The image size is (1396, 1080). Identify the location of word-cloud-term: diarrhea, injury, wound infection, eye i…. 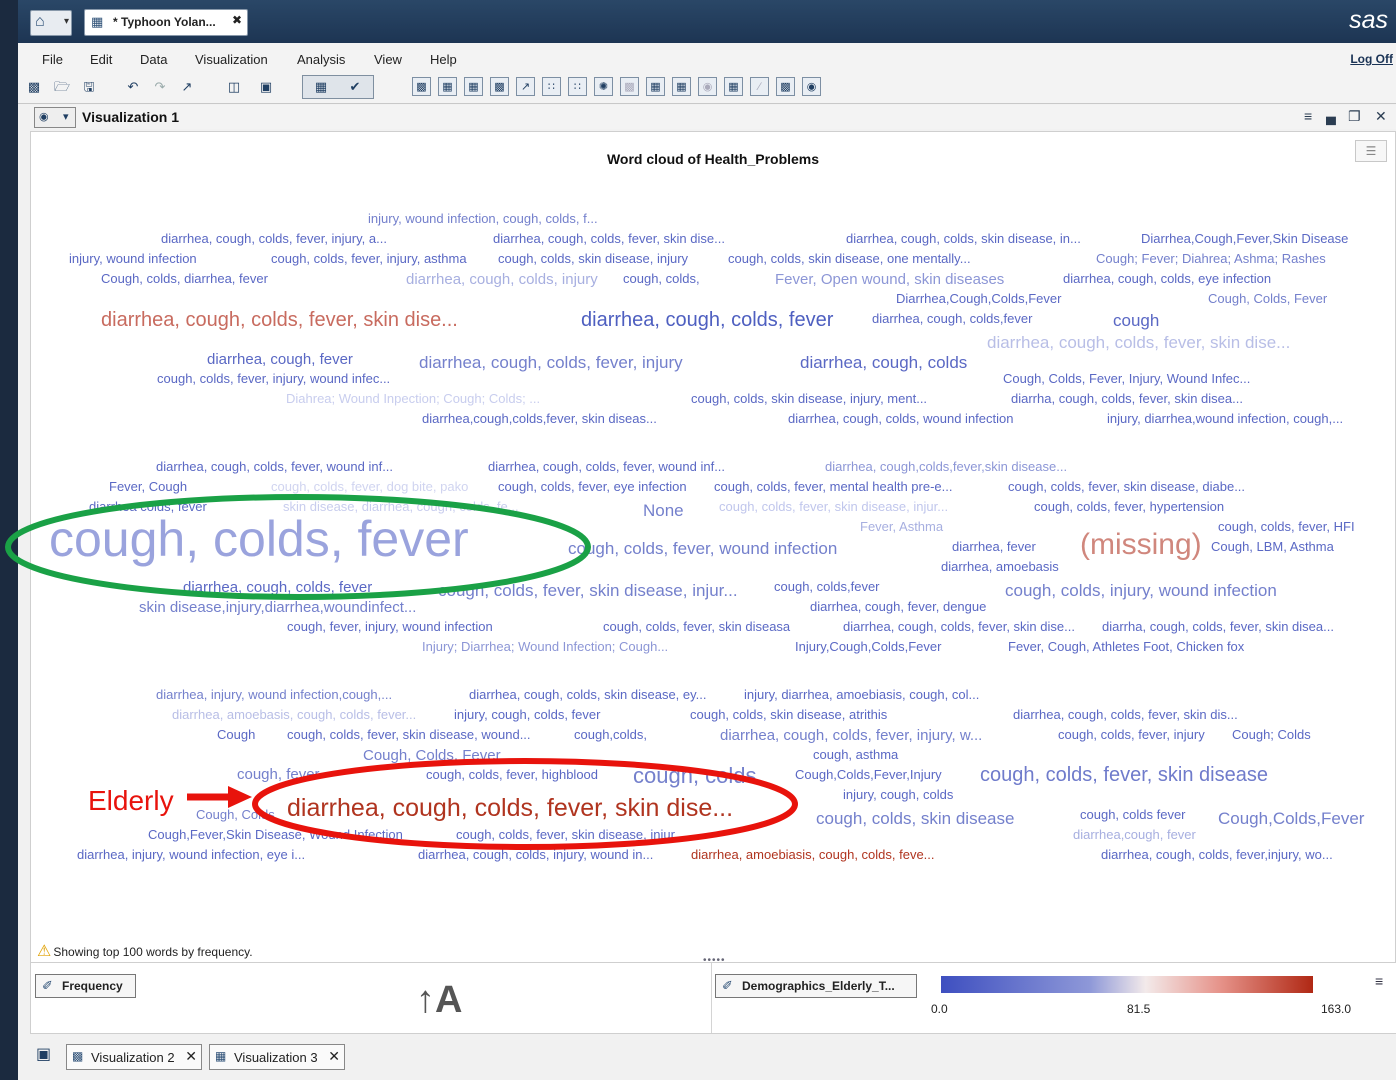
(191, 854).